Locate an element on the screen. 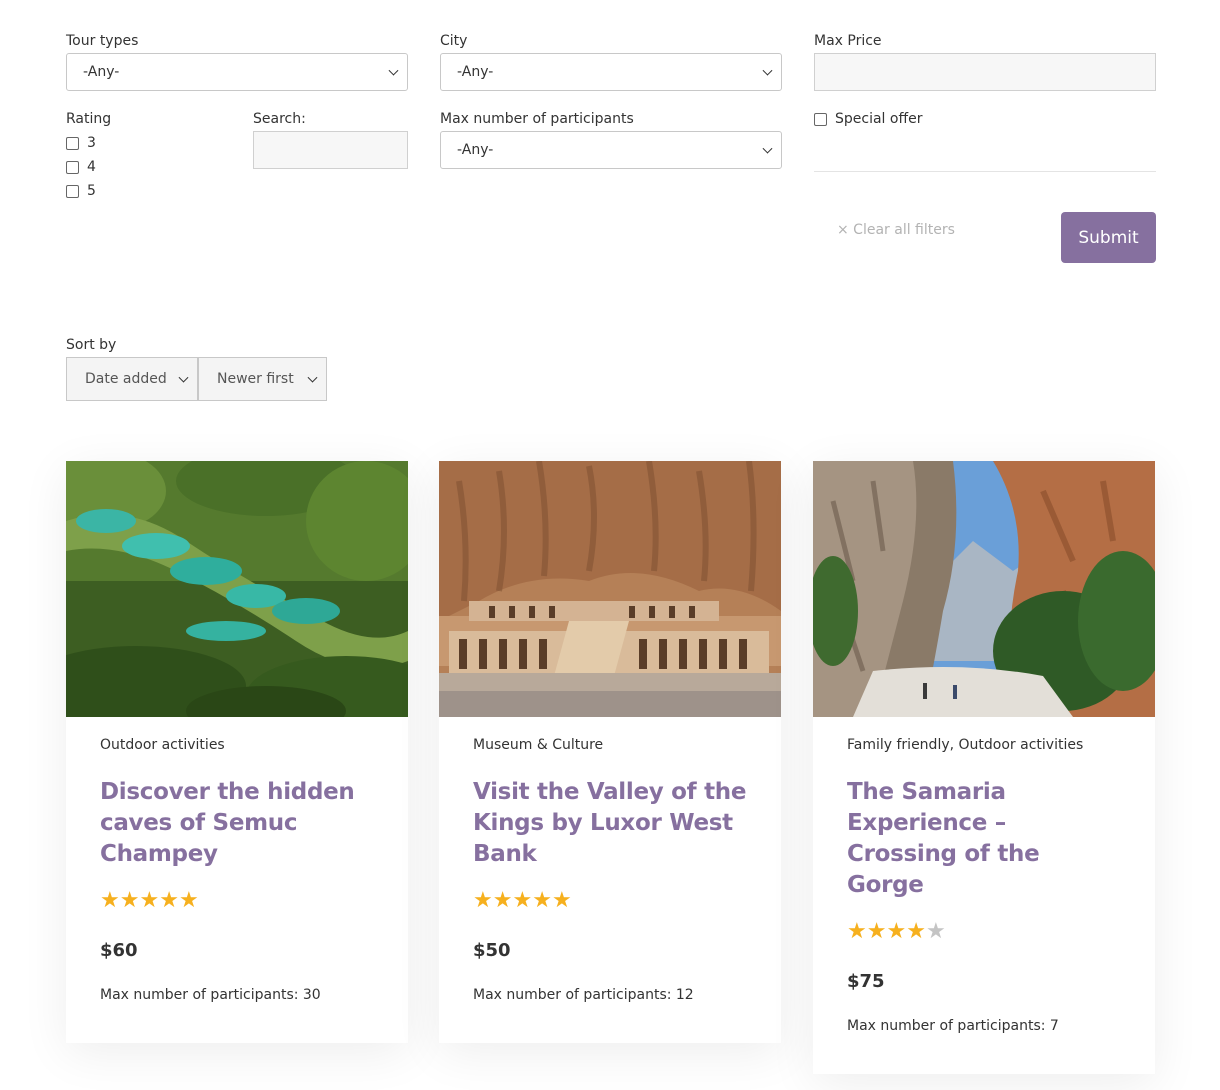 The image size is (1220, 1090). sort-order-select: Newer first is located at coordinates (262, 379).